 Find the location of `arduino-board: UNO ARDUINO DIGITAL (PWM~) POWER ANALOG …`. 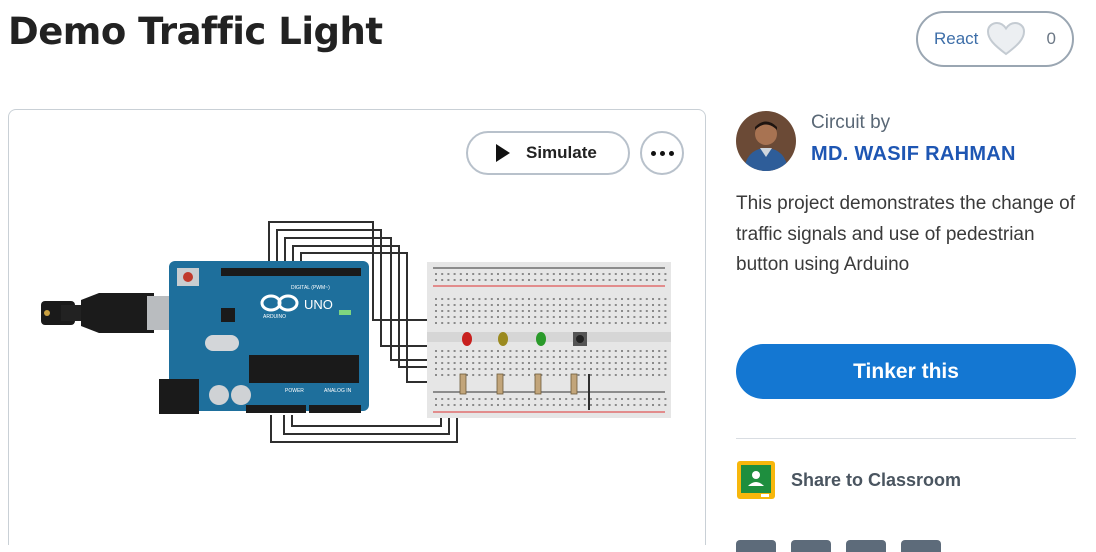

arduino-board: UNO ARDUINO DIGITAL (PWM~) POWER ANALOG … is located at coordinates (264, 337).